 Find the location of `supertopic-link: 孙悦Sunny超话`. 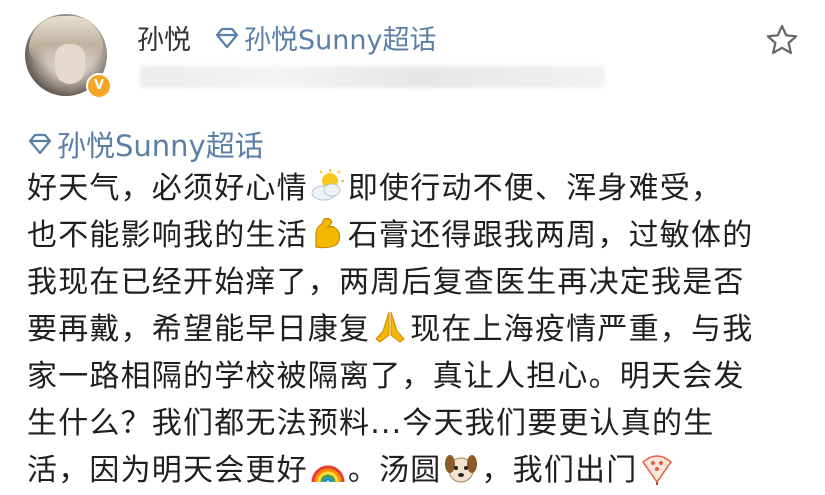

supertopic-link: 孙悦Sunny超话 is located at coordinates (325, 37).